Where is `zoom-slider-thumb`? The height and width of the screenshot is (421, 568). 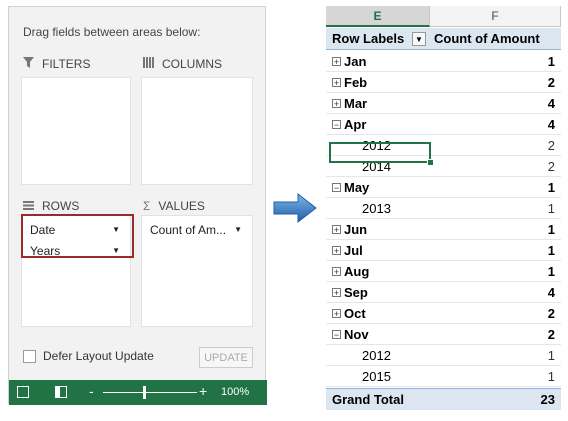 zoom-slider-thumb is located at coordinates (144, 392).